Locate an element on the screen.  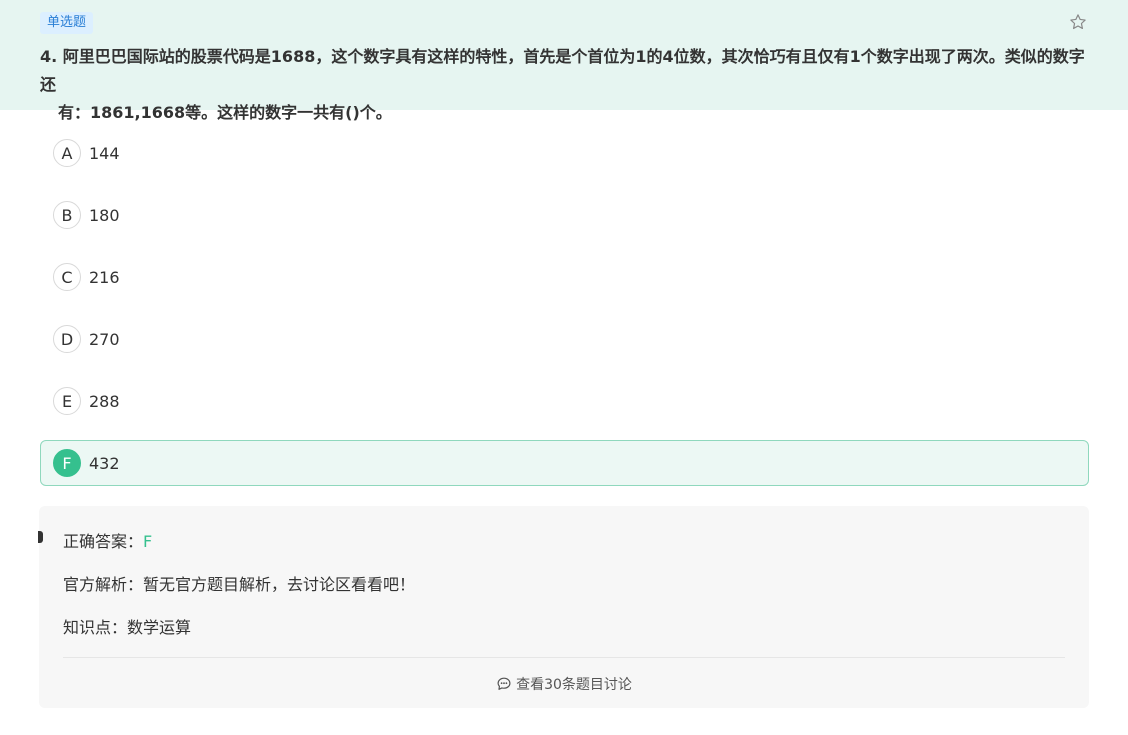
option-letter: D is located at coordinates (67, 339).